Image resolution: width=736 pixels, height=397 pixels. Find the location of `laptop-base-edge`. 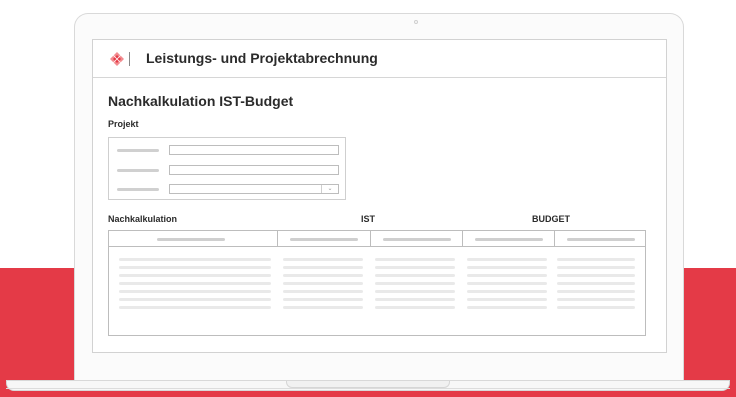

laptop-base-edge is located at coordinates (368, 388).